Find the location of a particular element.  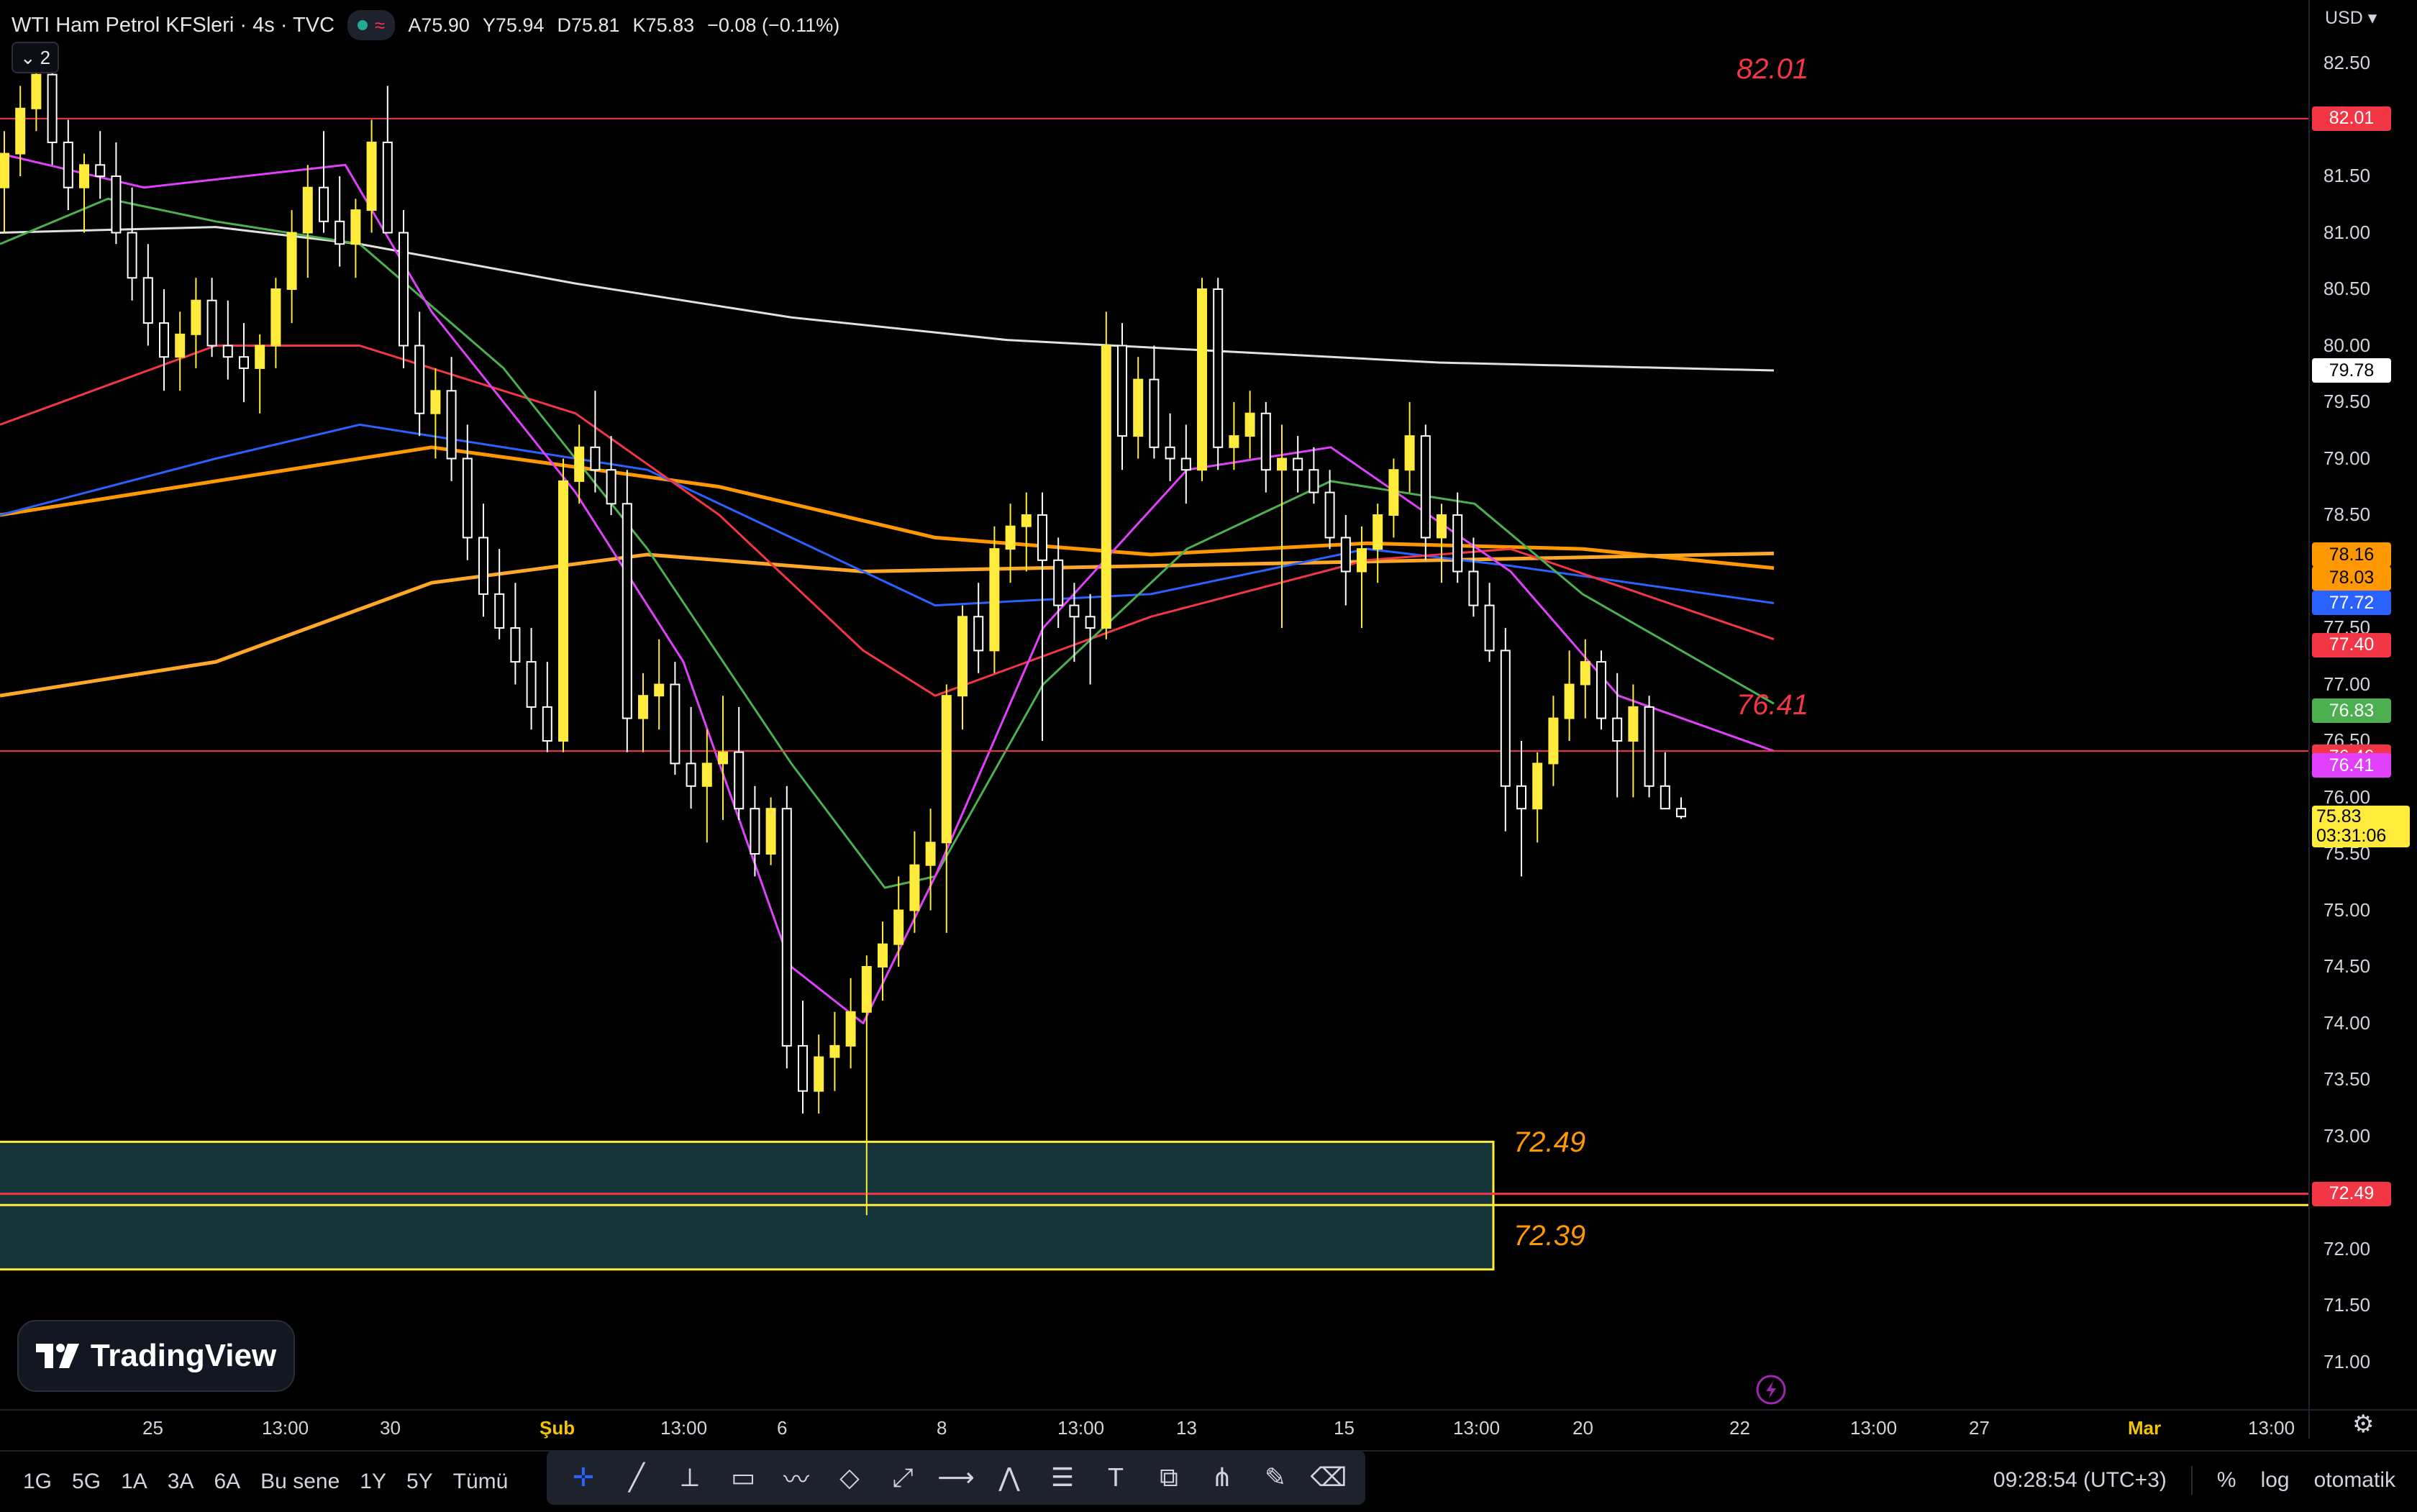

timeframe-1y: 1Y is located at coordinates (373, 1482).